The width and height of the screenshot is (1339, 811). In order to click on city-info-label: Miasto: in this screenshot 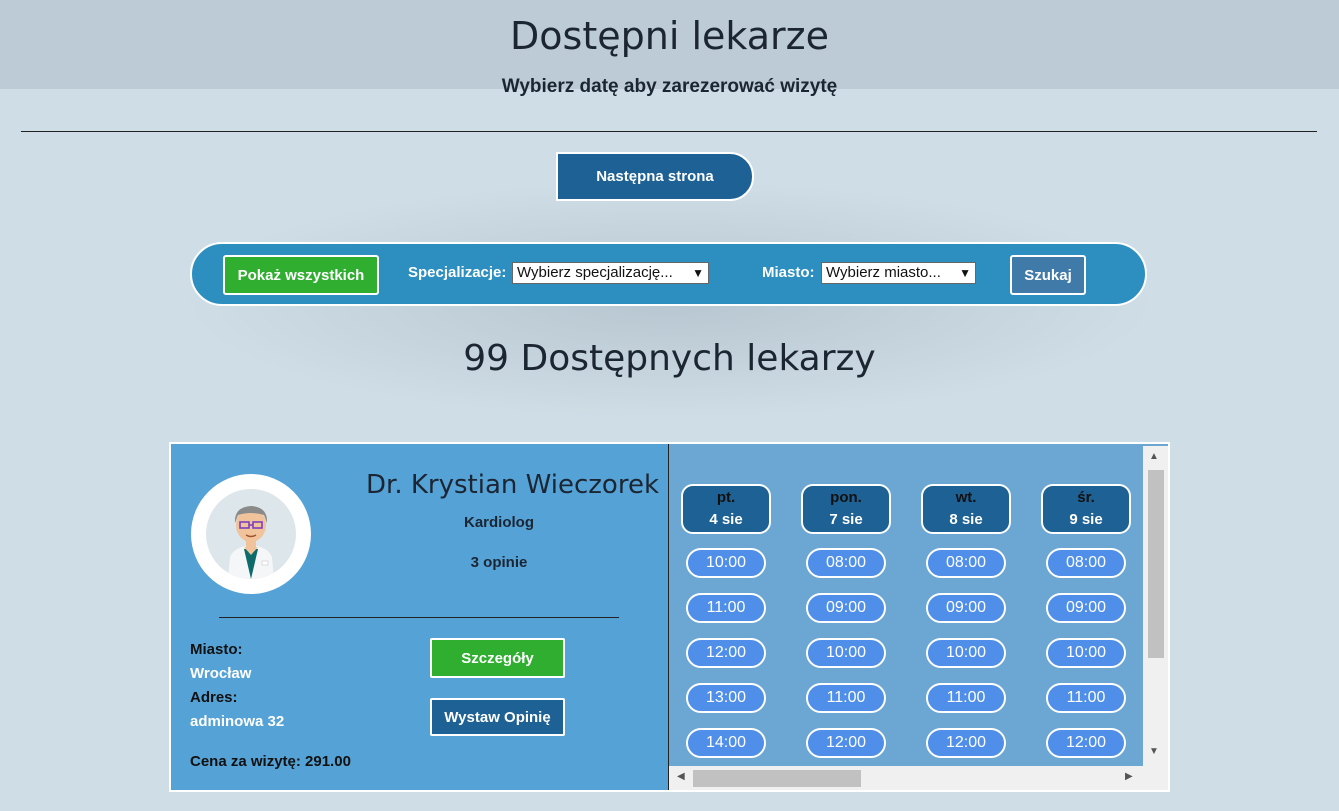, I will do `click(216, 649)`.